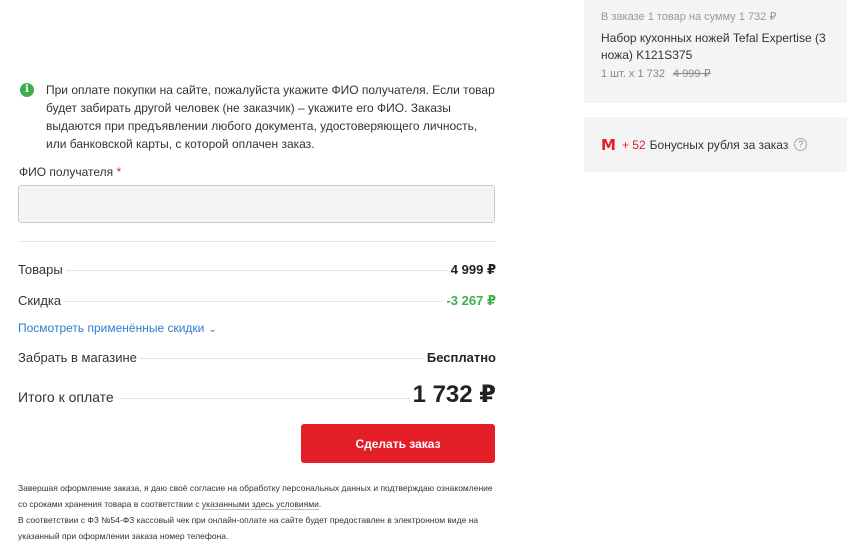 This screenshot has width=847, height=546. Describe the element at coordinates (715, 73) in the screenshot. I see `product-qty: 1 шт. x 1 732 4 999 ₽` at that location.